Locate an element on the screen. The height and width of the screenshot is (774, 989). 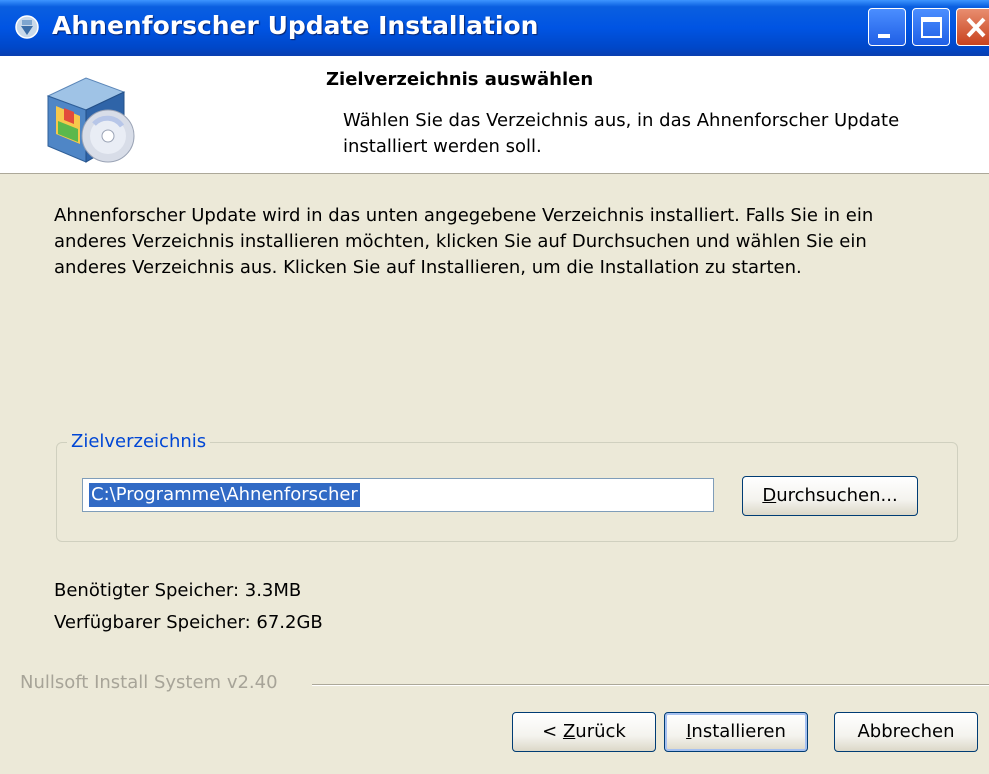
destination-path-value: C:\Programme\Ahnenforscher is located at coordinates (224, 495).